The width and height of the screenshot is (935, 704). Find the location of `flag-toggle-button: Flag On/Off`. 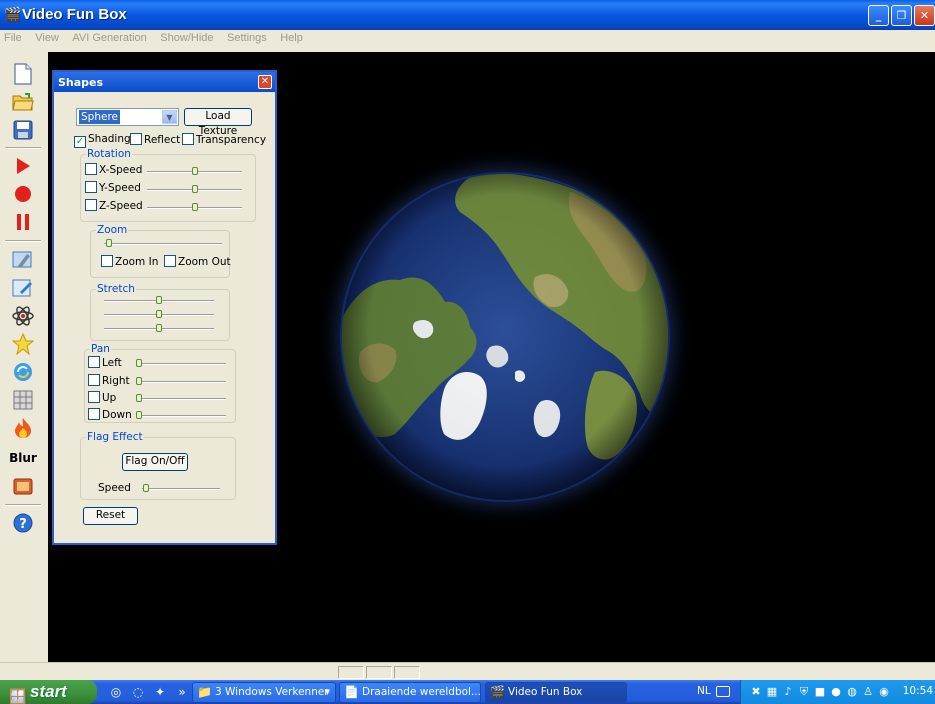

flag-toggle-button: Flag On/Off is located at coordinates (155, 462).